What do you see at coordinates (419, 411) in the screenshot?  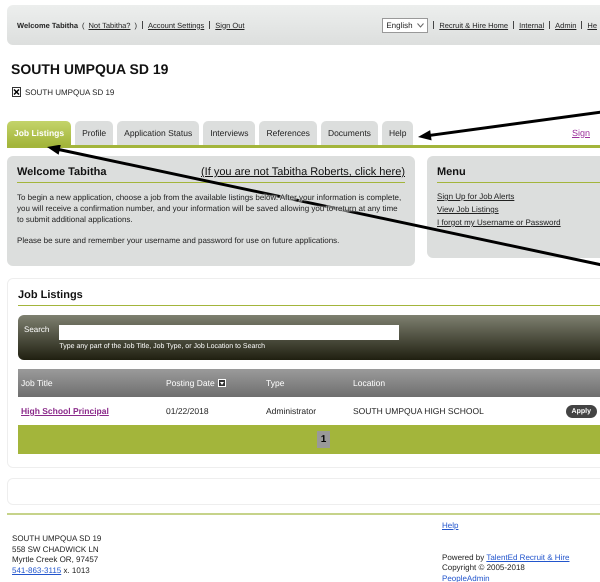 I see `table-cell-text: SOUTH UMPQUA HIGH SCHOOL` at bounding box center [419, 411].